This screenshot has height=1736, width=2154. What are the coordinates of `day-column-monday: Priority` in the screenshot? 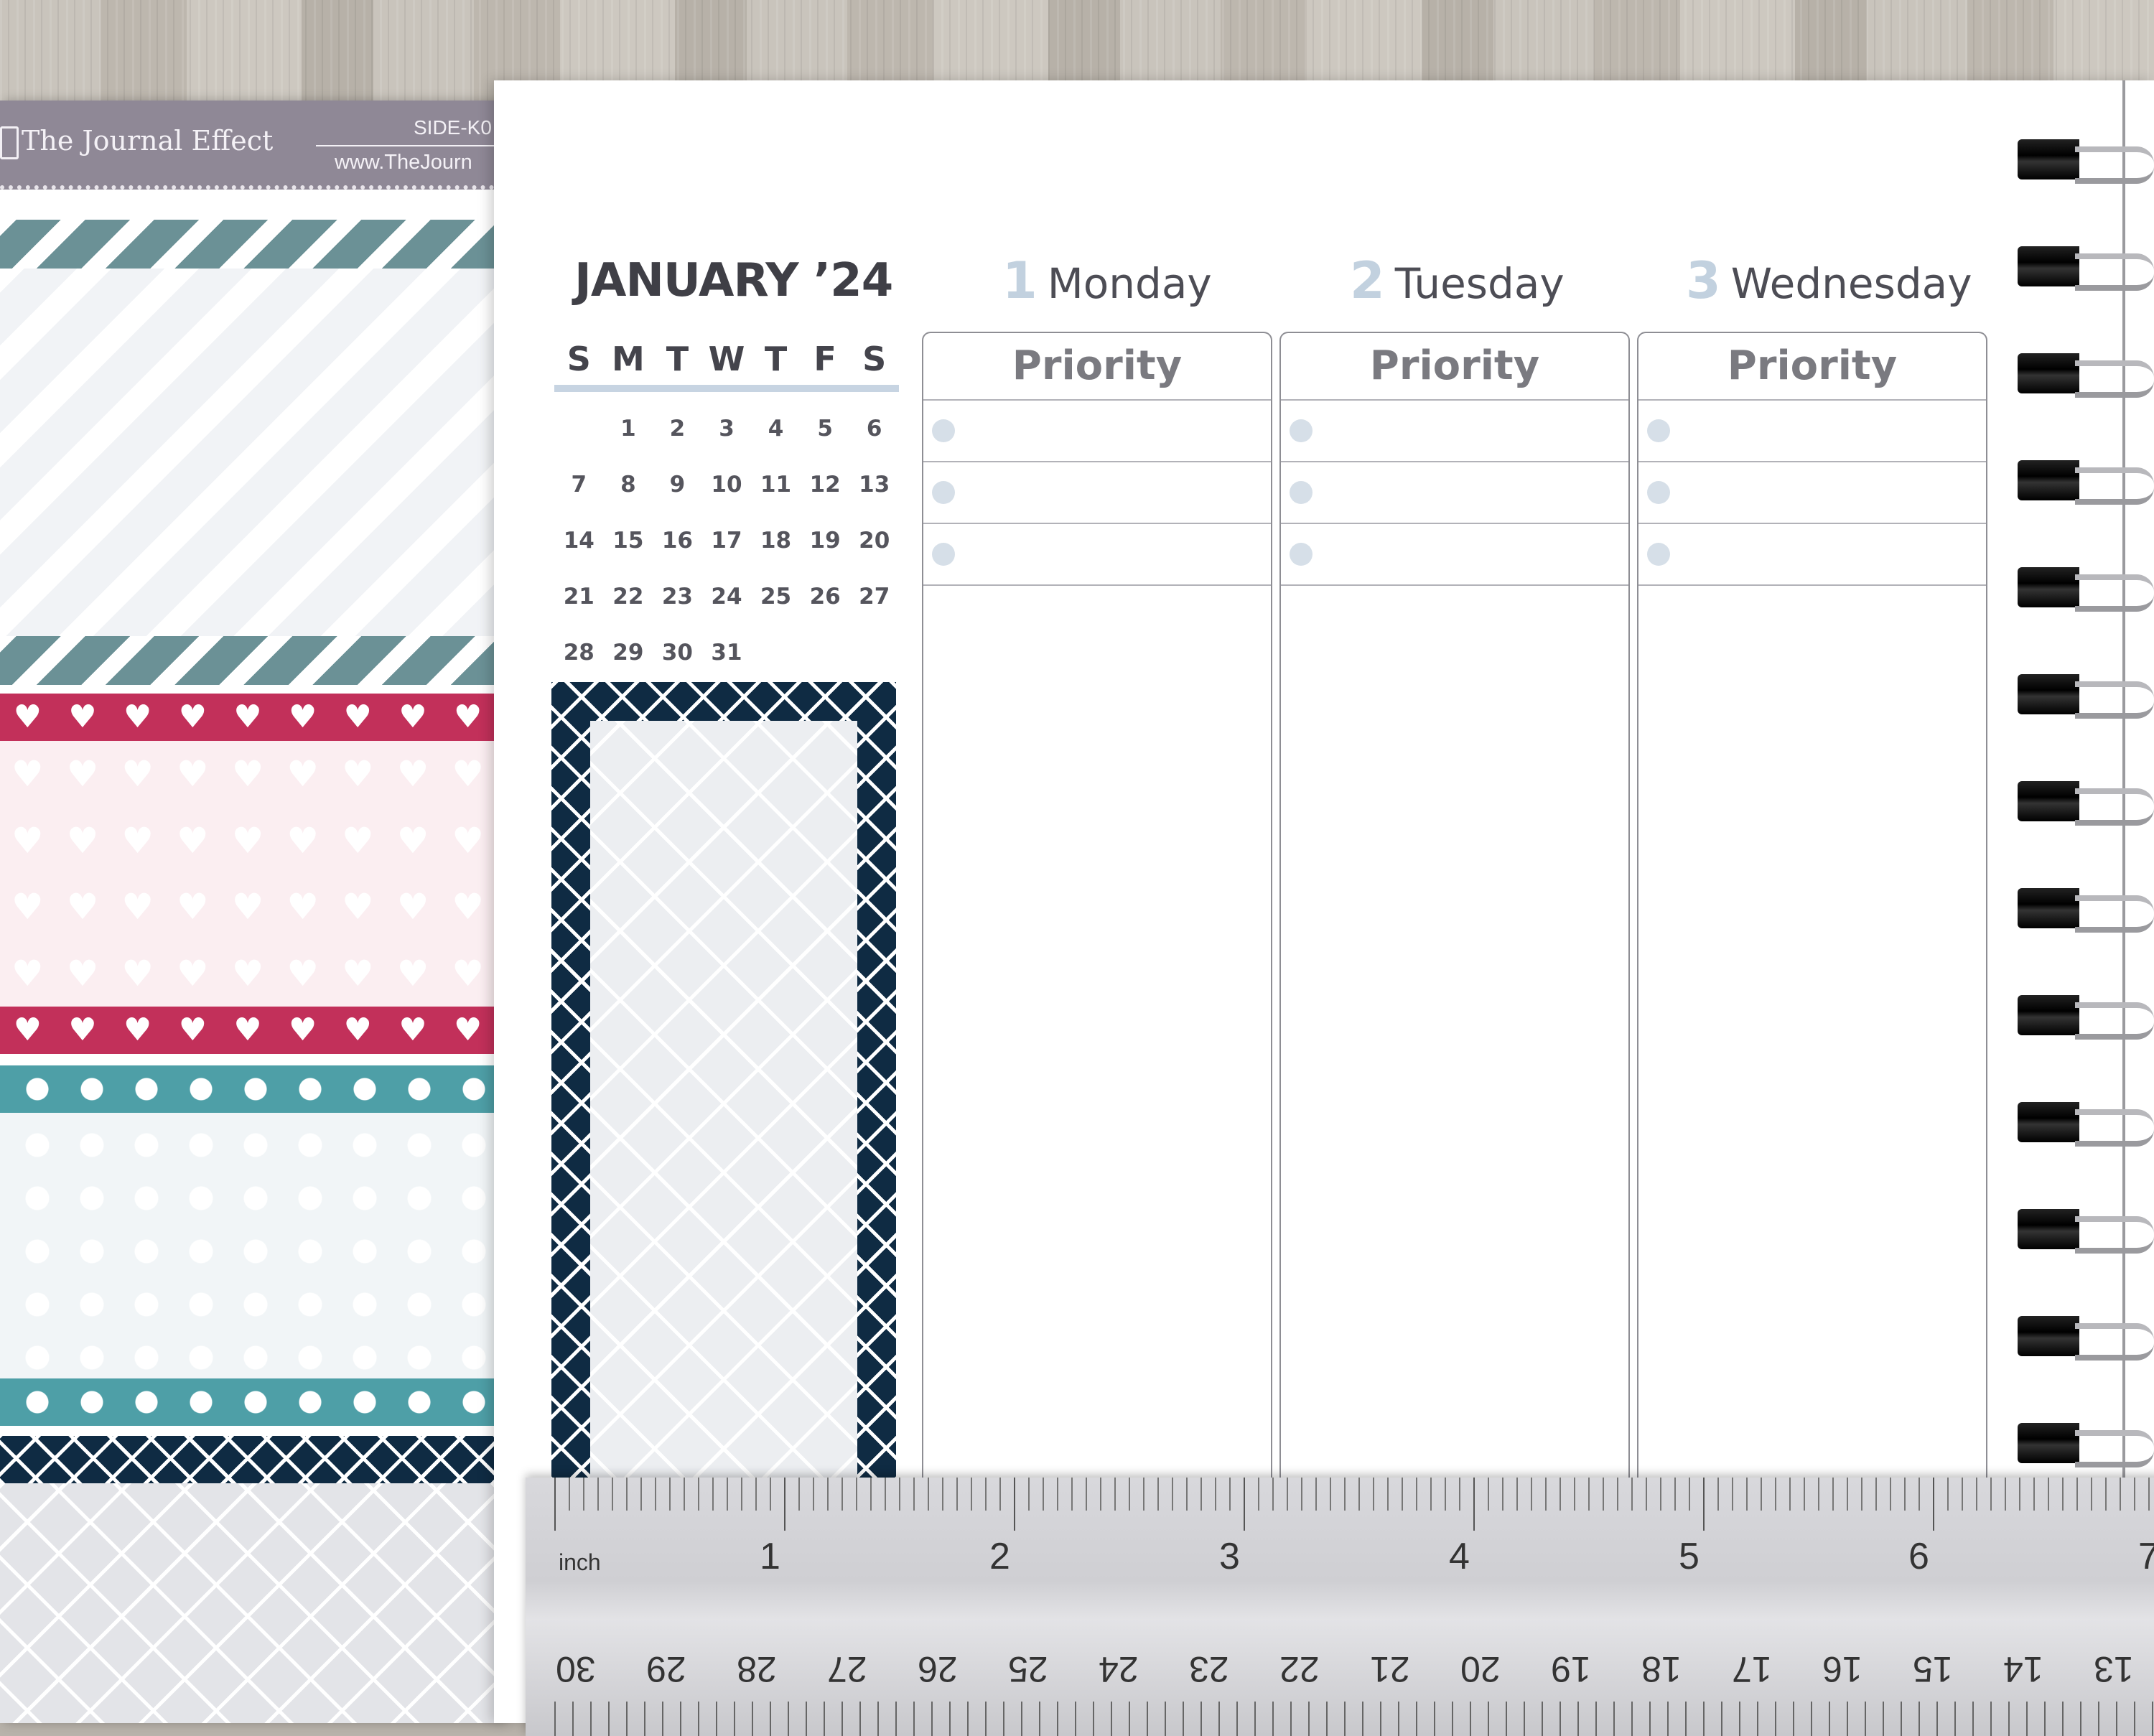 It's located at (1097, 943).